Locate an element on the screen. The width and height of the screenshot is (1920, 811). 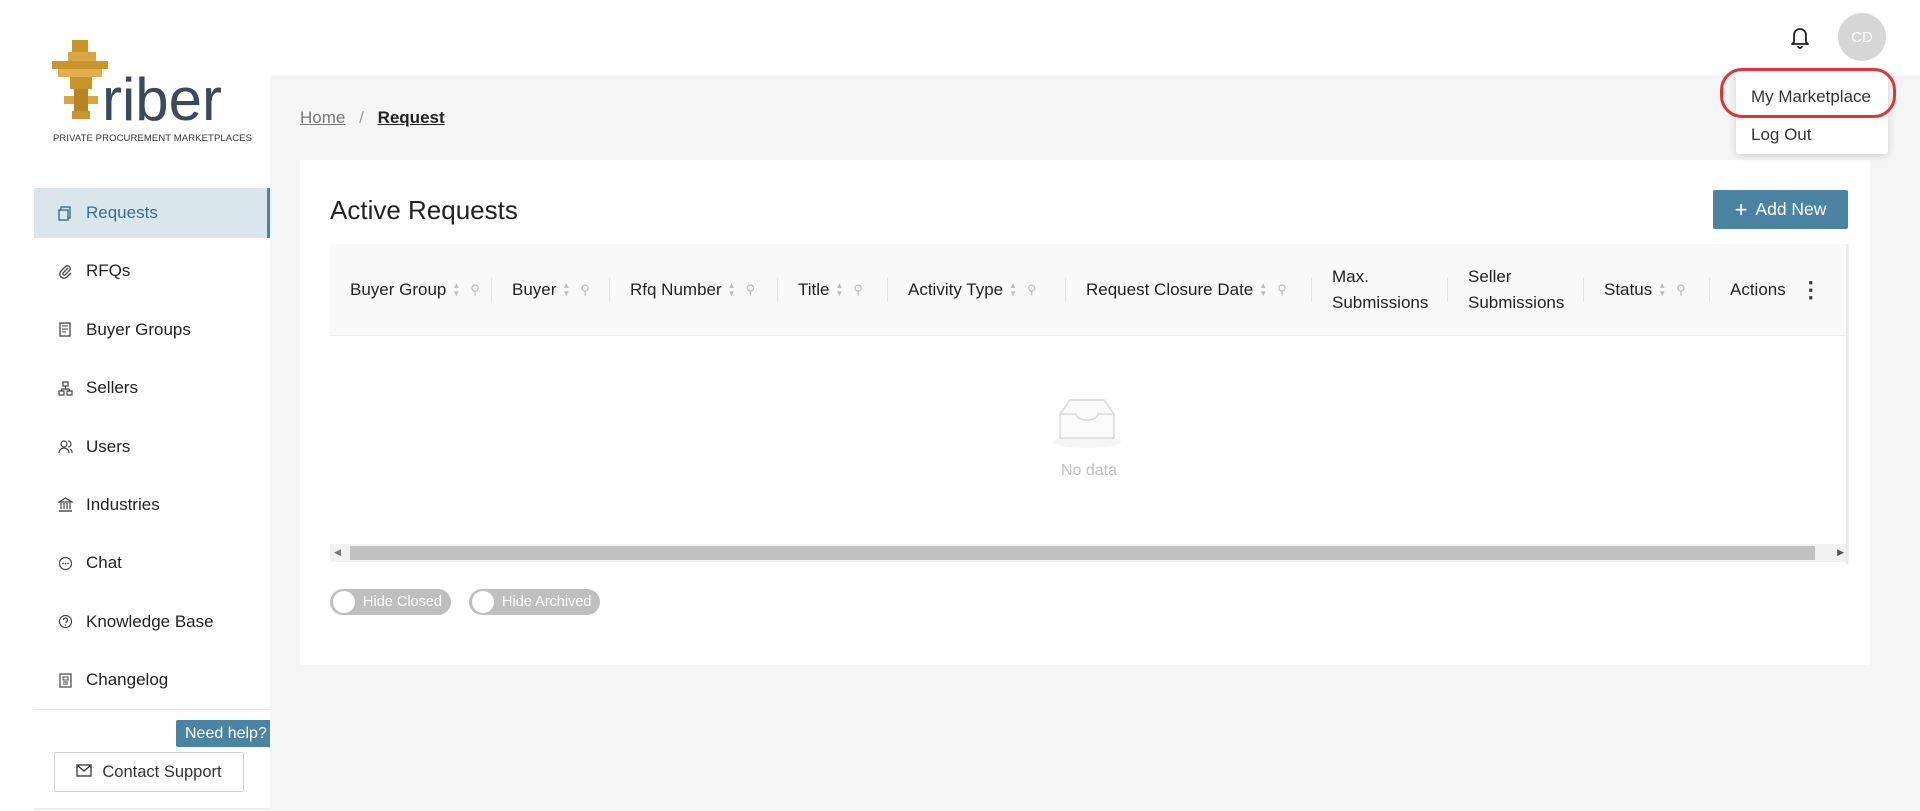
column-label: Buyer is located at coordinates (534, 289).